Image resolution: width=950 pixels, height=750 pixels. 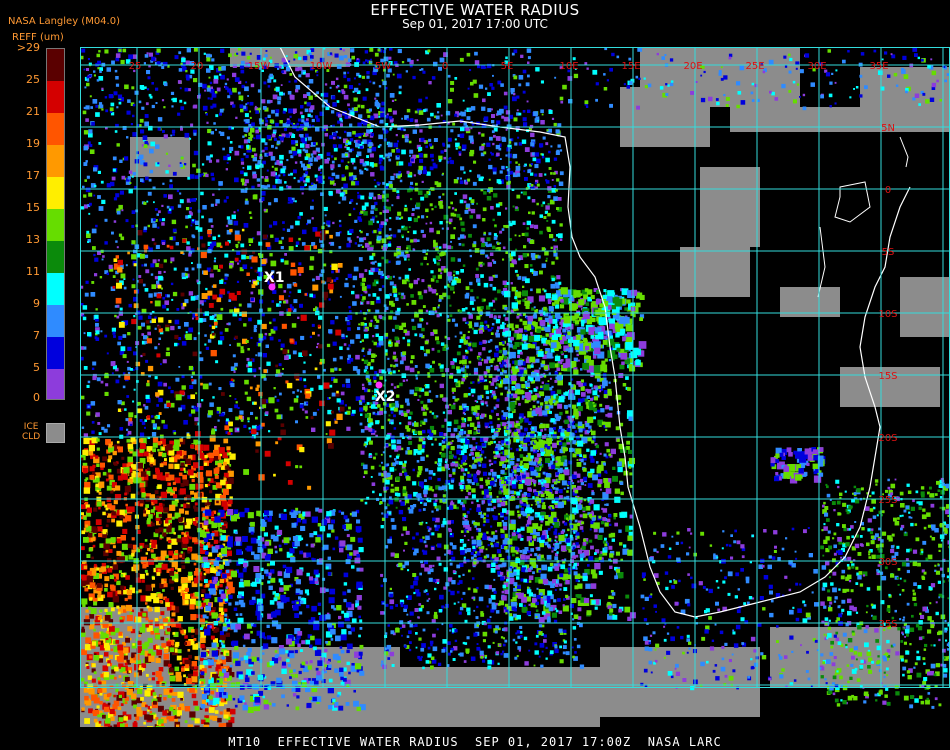 What do you see at coordinates (55, 193) in the screenshot?
I see `scale-swatch` at bounding box center [55, 193].